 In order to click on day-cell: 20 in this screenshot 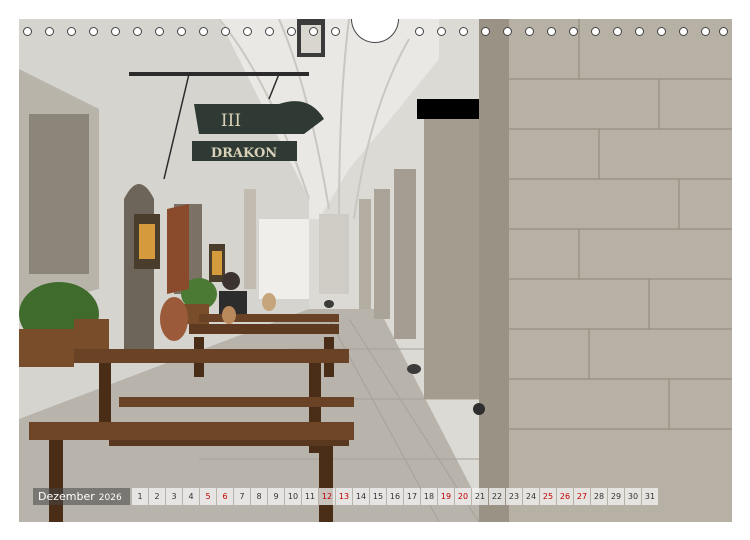, I will do `click(463, 496)`.